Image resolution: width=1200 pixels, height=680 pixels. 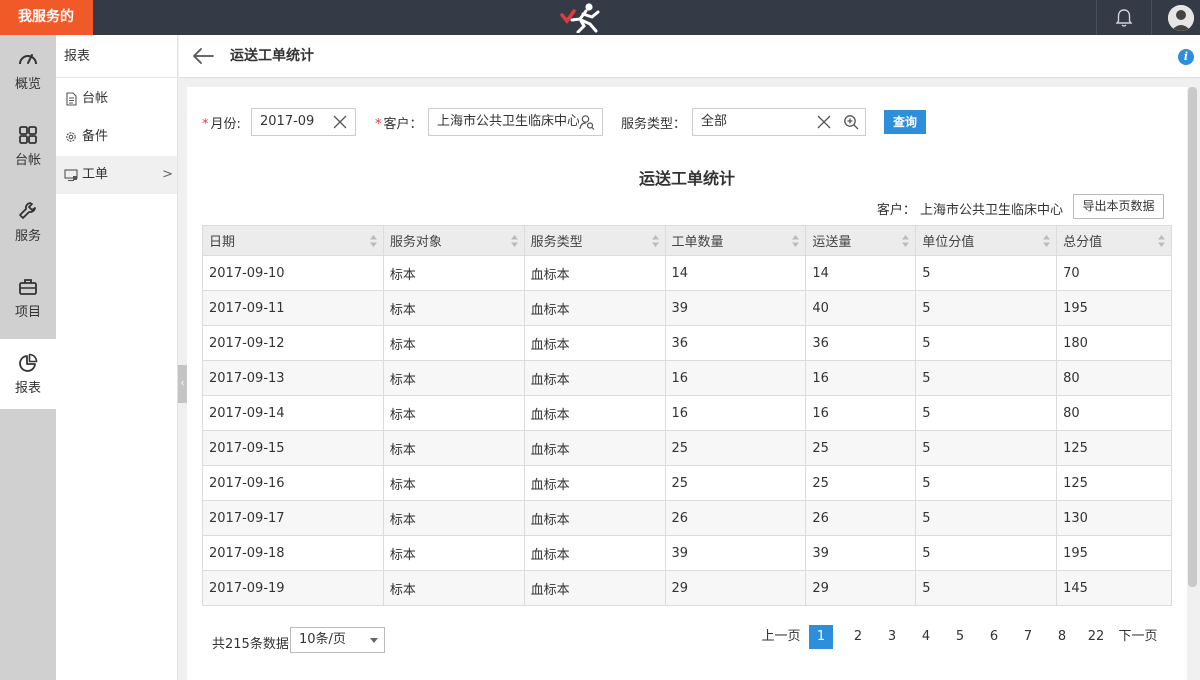 I want to click on query-button: 查询, so click(x=905, y=122).